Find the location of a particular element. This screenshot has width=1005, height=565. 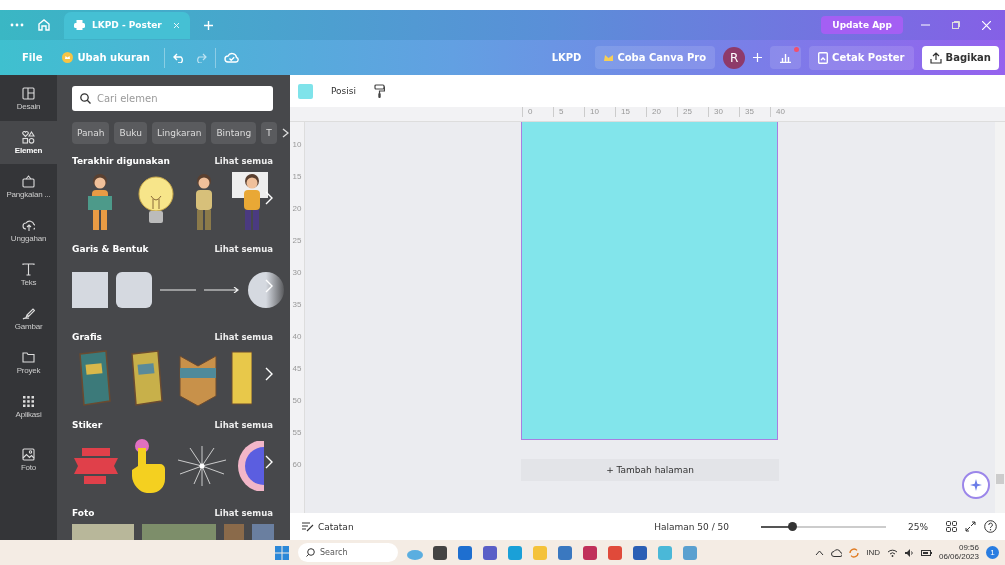

category-chip: Lingkaran is located at coordinates (179, 133).